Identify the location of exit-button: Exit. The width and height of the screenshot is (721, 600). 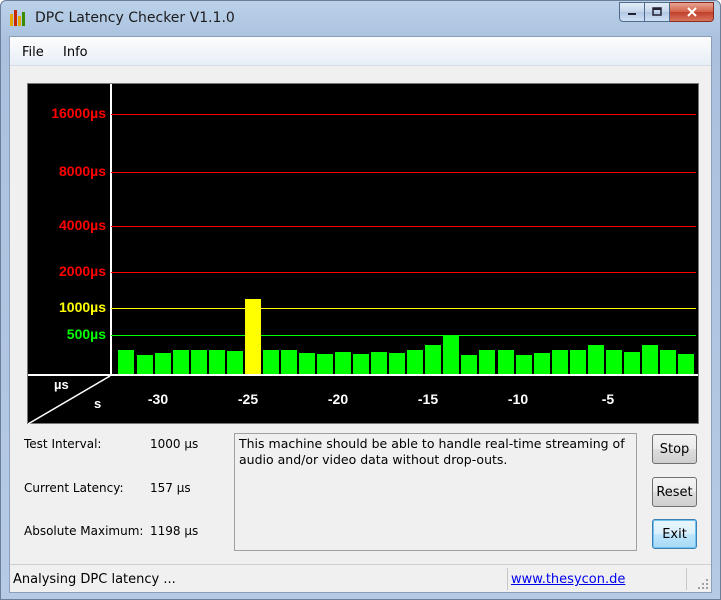
(674, 534).